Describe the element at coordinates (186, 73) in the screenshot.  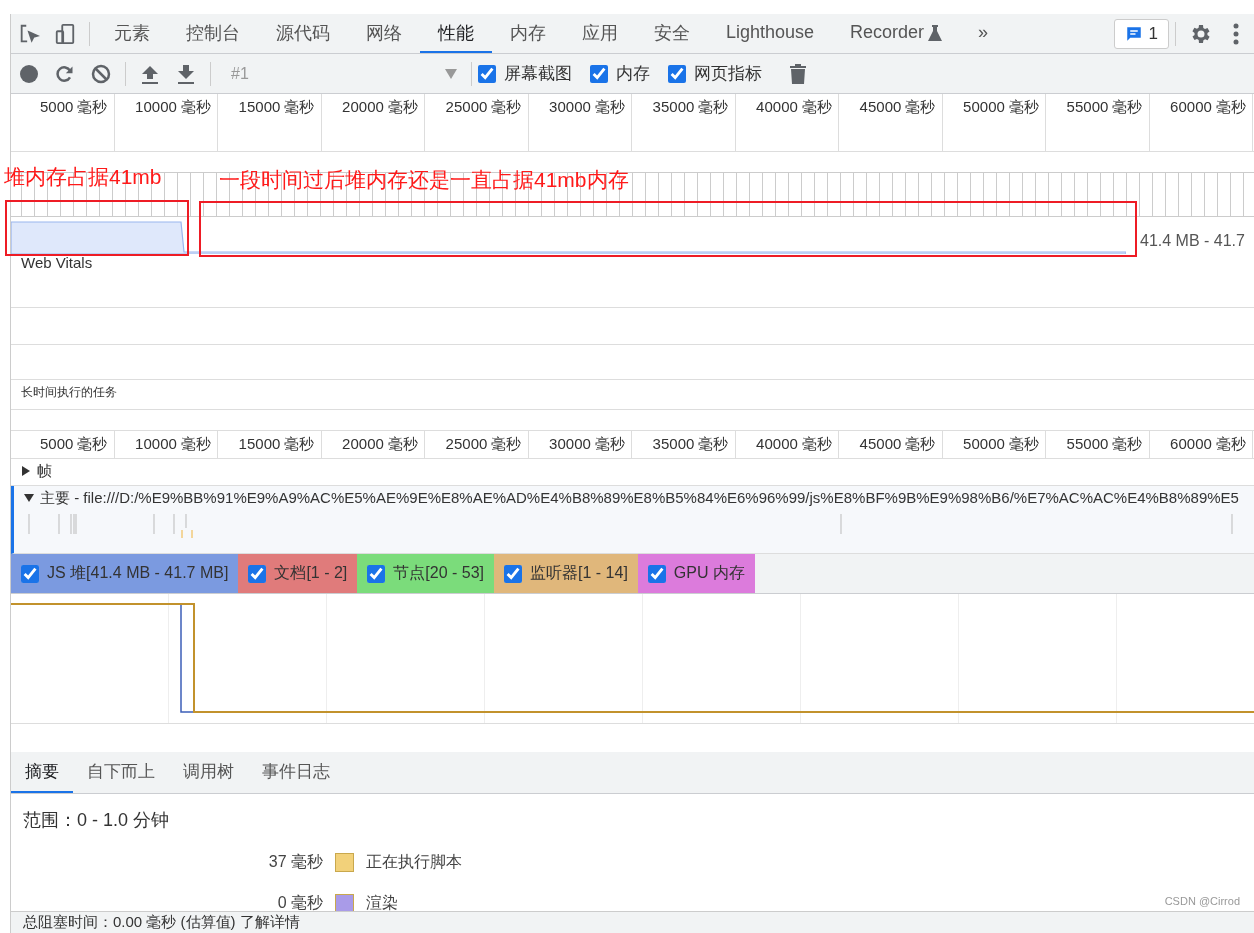
I see `download-icon` at that location.